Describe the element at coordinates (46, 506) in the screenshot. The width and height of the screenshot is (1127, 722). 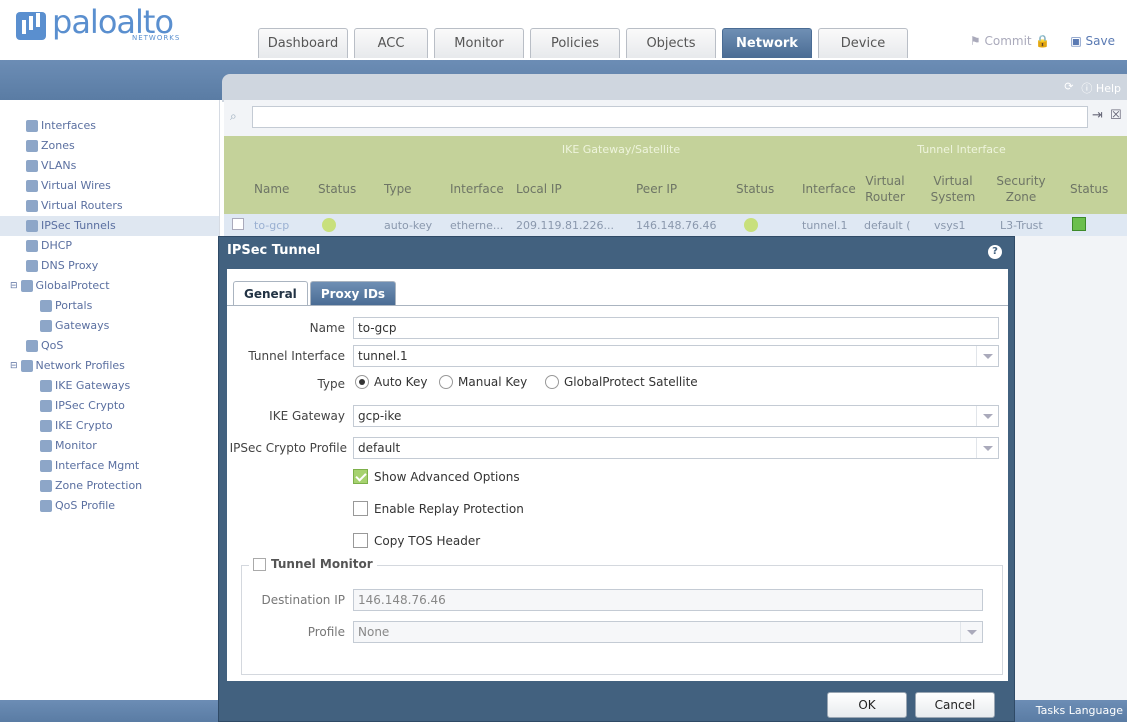
I see `qos-profile-icon` at that location.